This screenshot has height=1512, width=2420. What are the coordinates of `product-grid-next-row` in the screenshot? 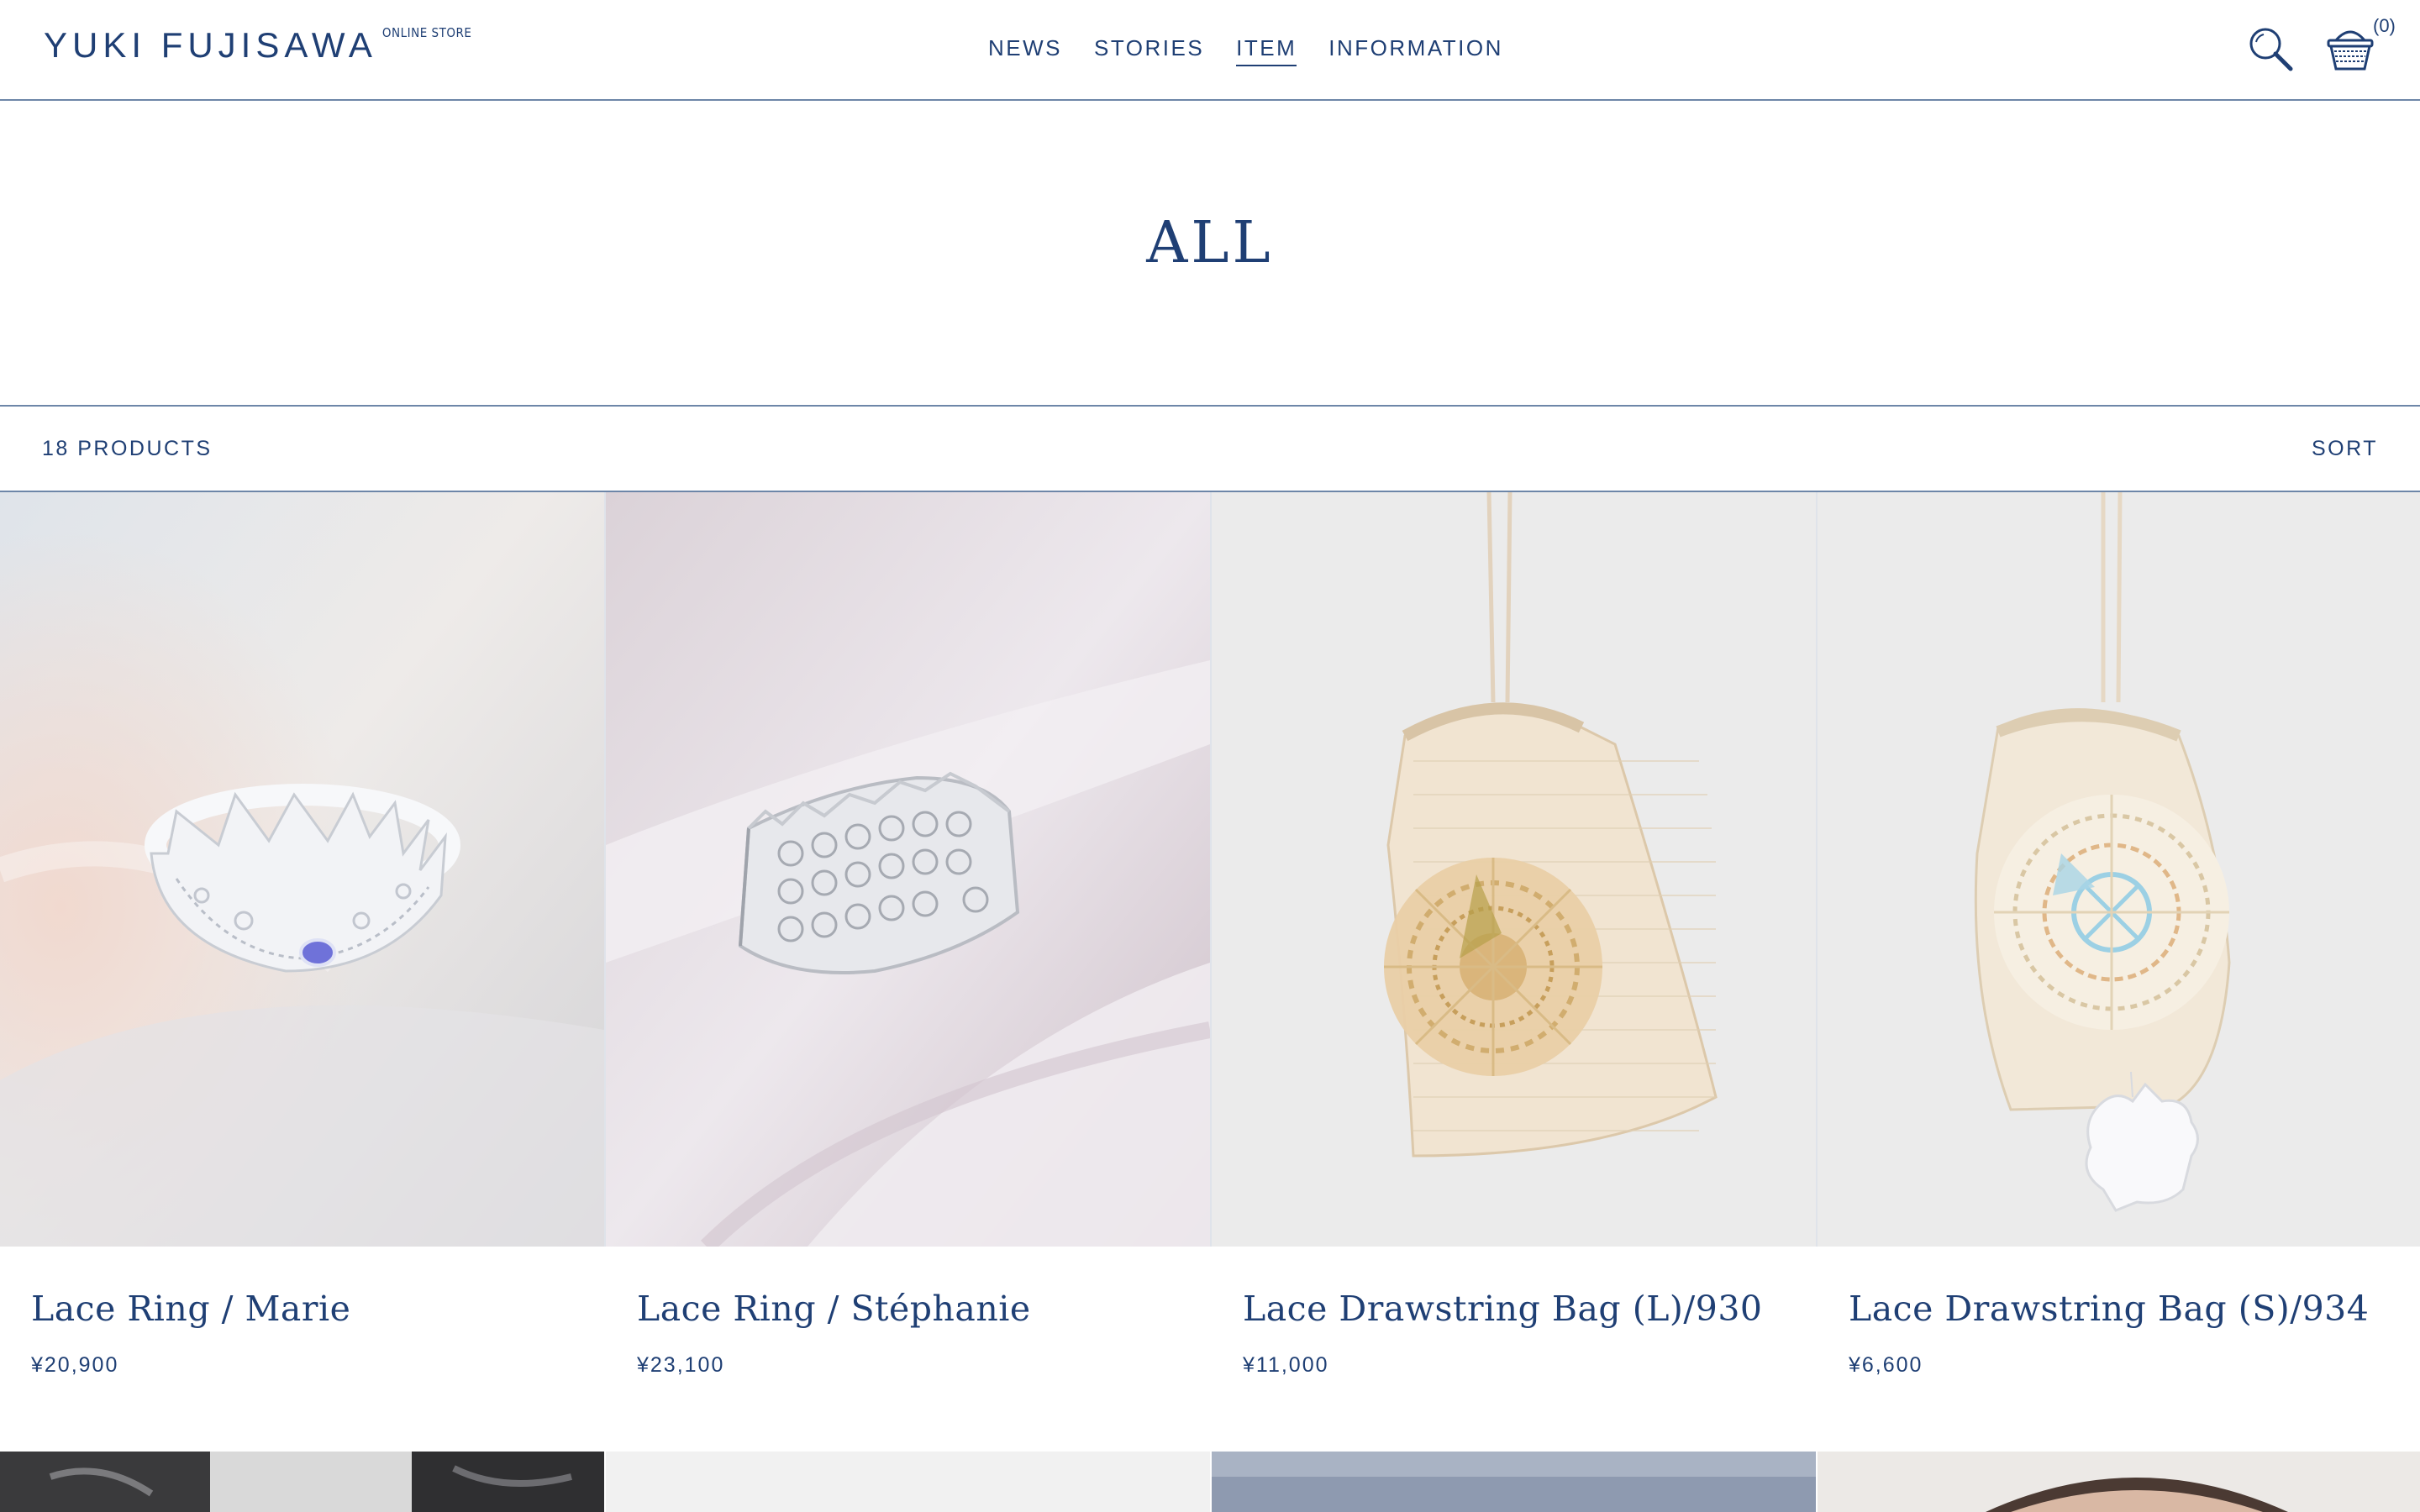 It's located at (1210, 1482).